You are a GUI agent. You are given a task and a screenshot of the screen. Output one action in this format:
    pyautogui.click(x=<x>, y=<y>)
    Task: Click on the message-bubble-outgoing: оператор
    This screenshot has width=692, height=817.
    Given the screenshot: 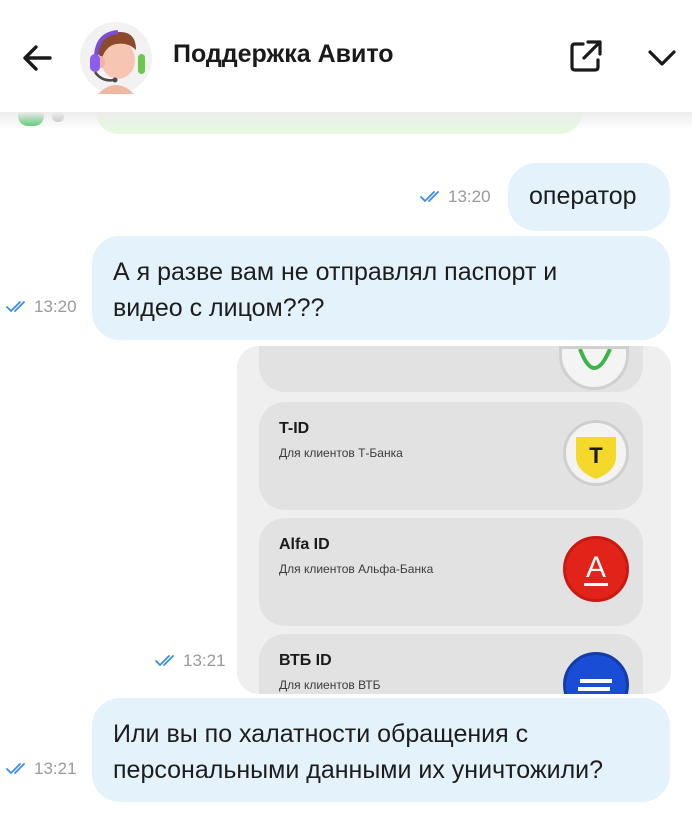 What is the action you would take?
    pyautogui.click(x=589, y=197)
    